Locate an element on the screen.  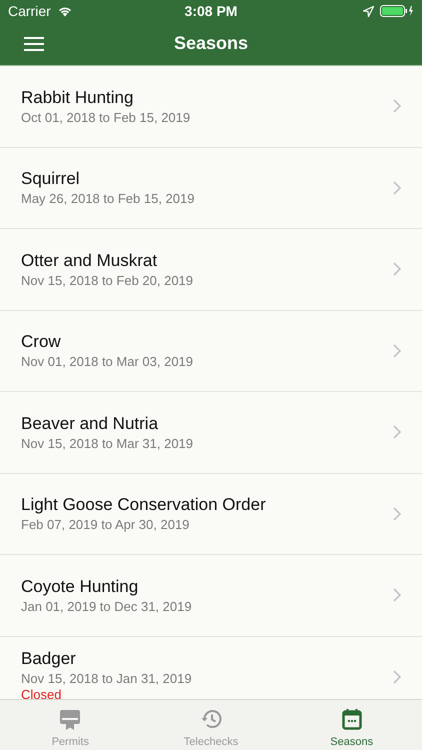
season-name: Crow is located at coordinates (41, 342).